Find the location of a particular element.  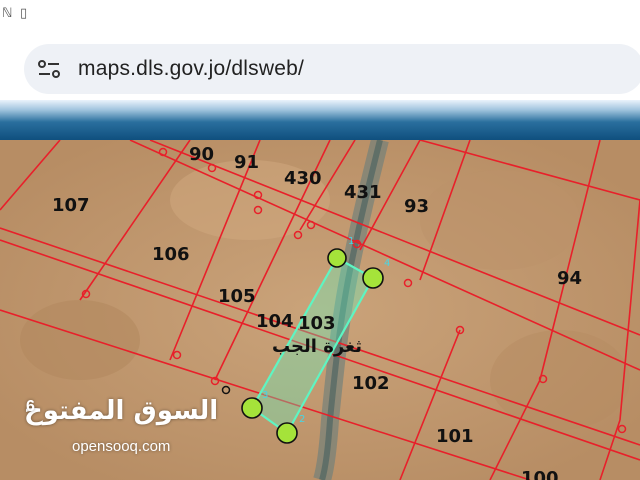

parcel-label-102: 102 is located at coordinates (371, 383).